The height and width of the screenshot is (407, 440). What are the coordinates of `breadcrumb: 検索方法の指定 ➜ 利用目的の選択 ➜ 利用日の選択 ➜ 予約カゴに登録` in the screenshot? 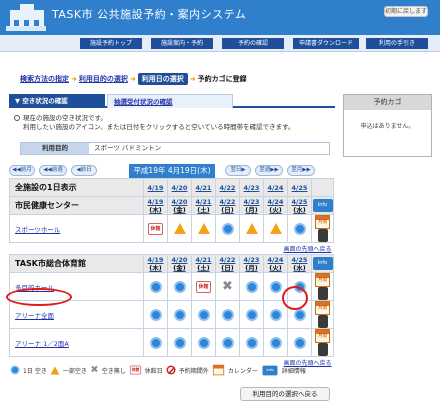 It's located at (133, 79).